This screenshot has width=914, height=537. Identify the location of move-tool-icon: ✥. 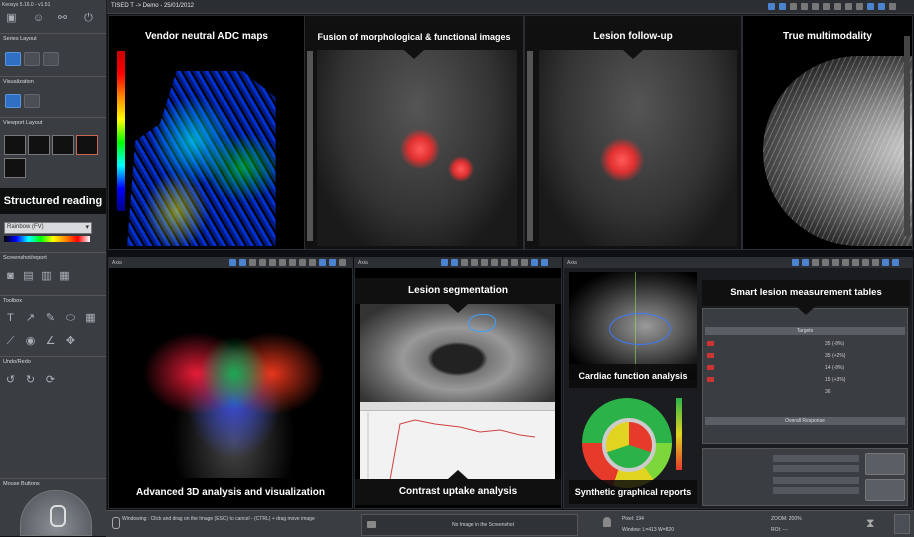
(70, 341).